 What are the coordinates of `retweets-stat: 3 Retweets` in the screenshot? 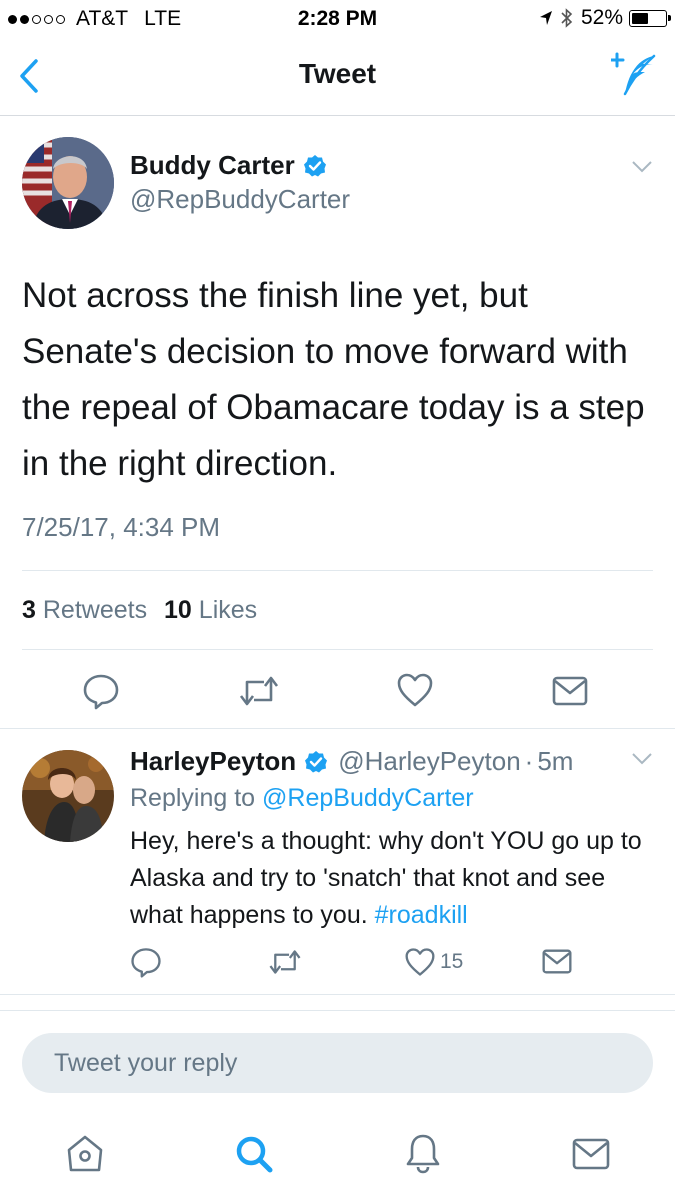 It's located at (84, 610).